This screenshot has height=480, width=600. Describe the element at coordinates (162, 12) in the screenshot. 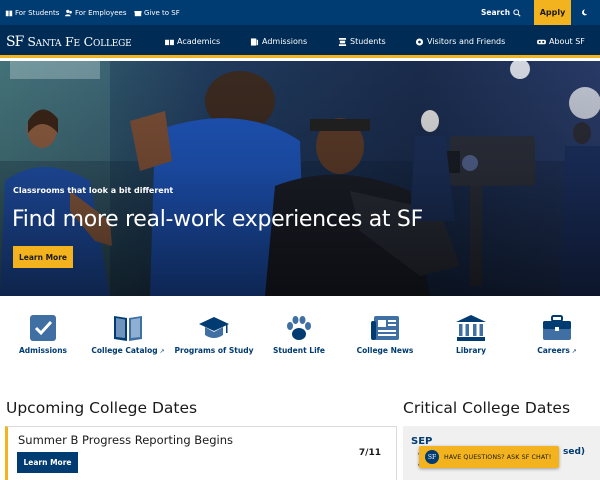

I see `give-to-sf-label: Give to SF` at that location.